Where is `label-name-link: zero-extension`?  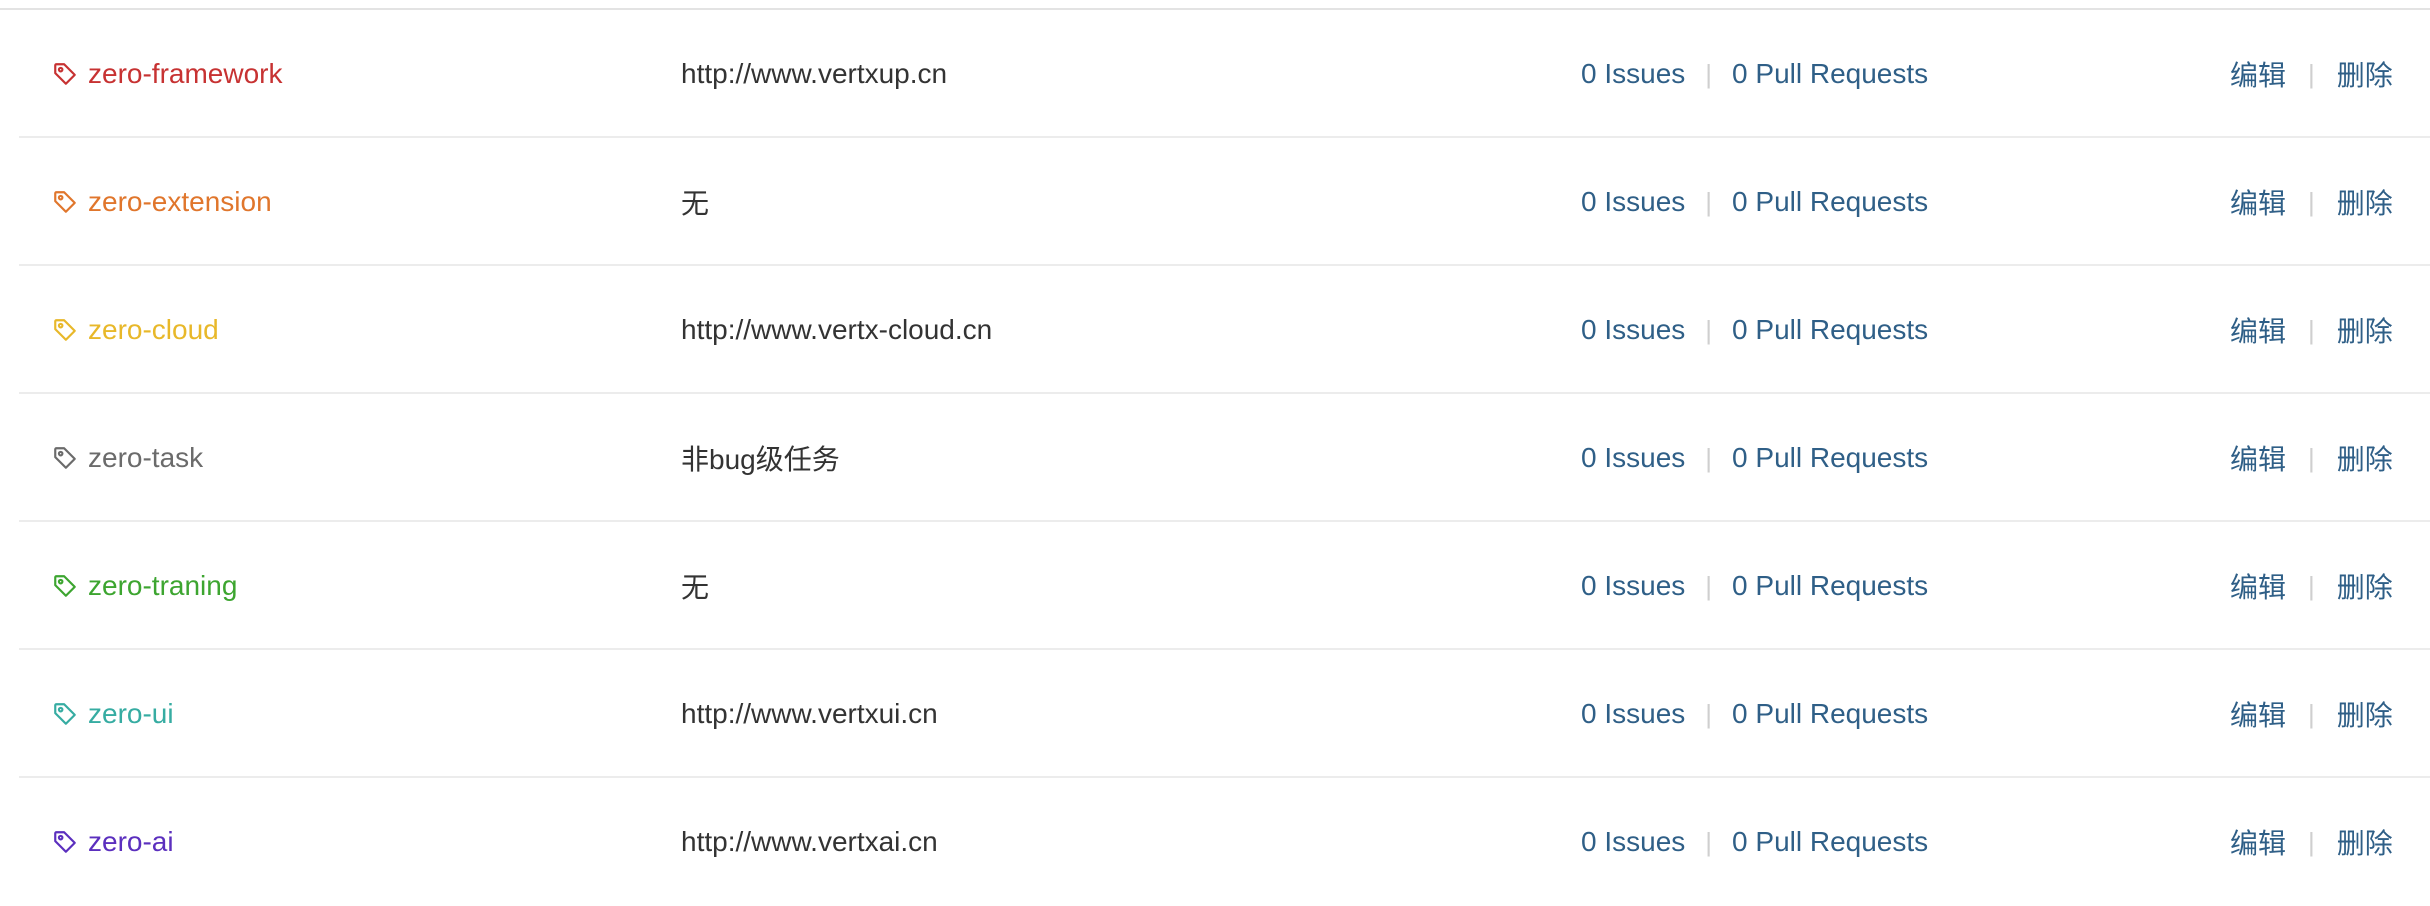 label-name-link: zero-extension is located at coordinates (162, 202).